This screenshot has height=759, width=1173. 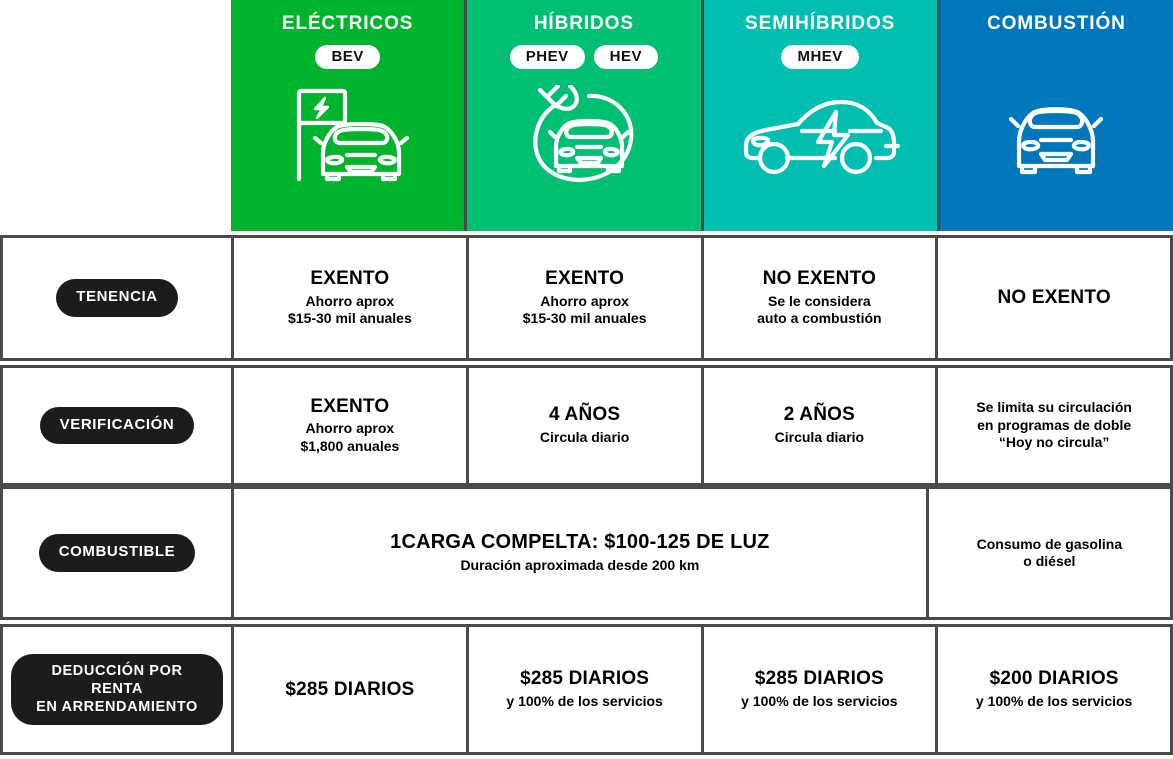 I want to click on cell-sub-text: Duración aproximada desde 200 km, so click(x=579, y=566).